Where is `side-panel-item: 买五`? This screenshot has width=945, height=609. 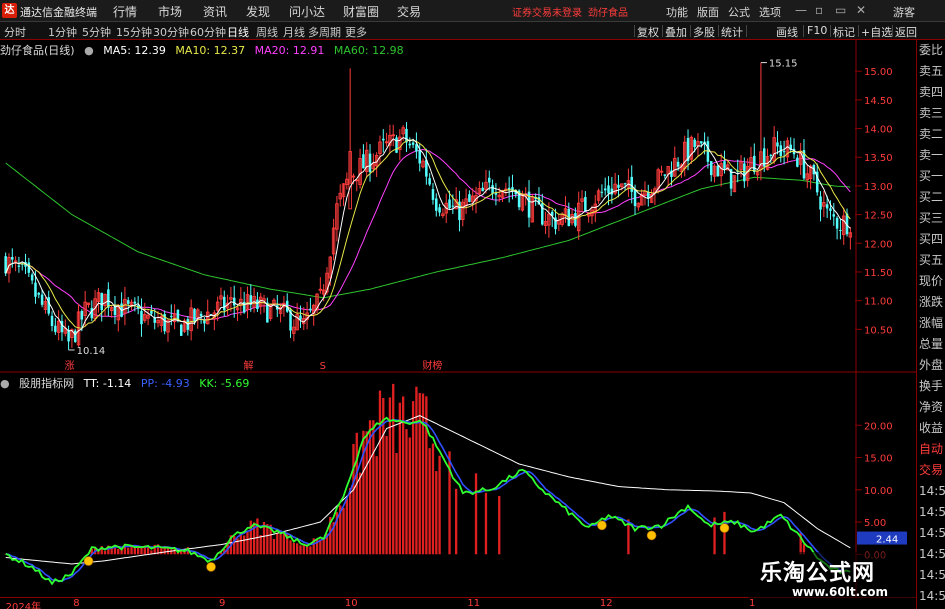 side-panel-item: 买五 is located at coordinates (931, 260).